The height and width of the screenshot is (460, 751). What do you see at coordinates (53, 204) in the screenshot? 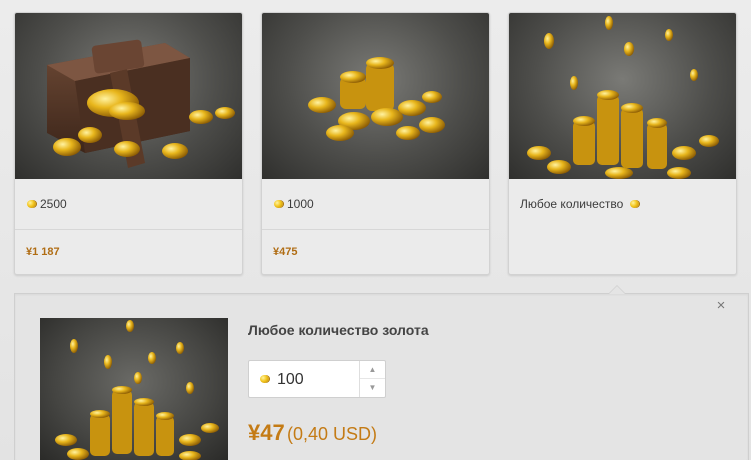
I see `card-amount: 2500` at bounding box center [53, 204].